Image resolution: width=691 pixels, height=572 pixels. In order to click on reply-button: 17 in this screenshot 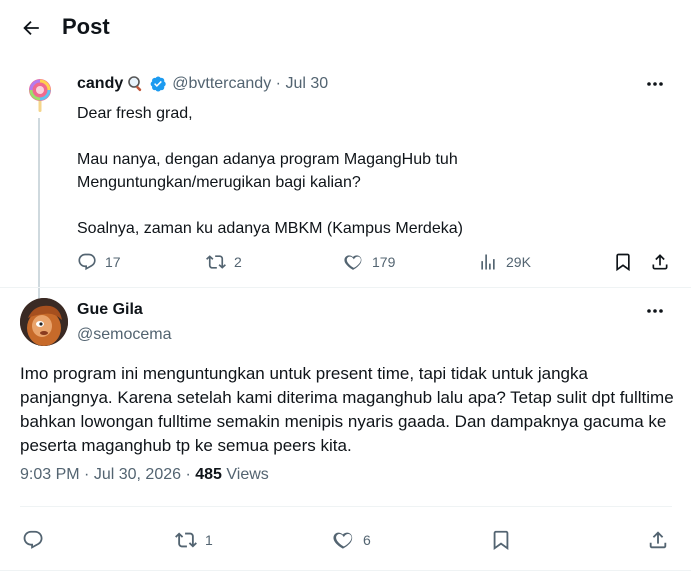, I will do `click(99, 262)`.